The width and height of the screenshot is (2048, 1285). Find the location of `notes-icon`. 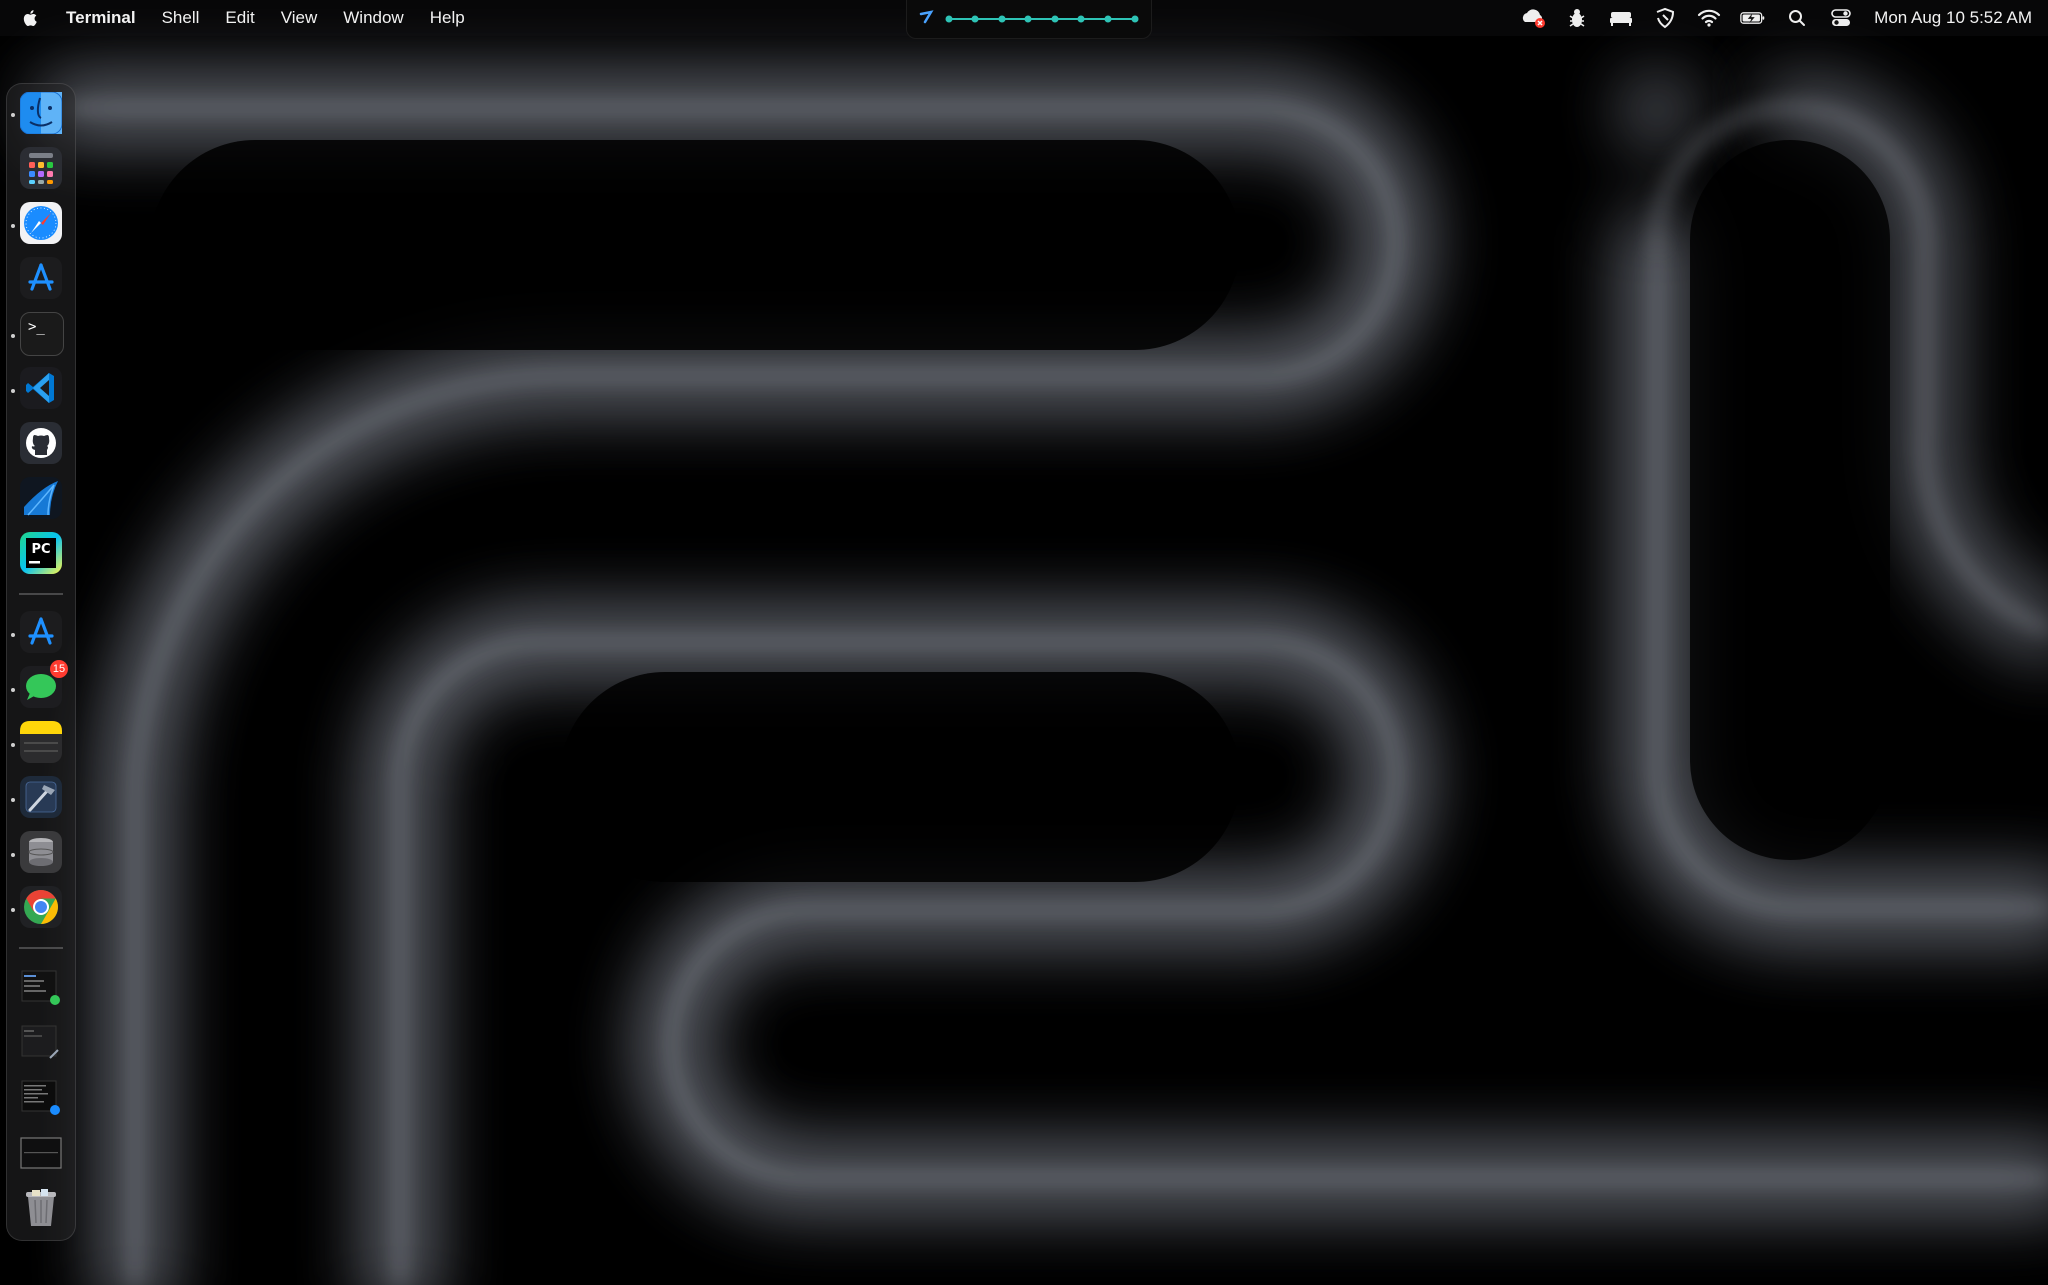

notes-icon is located at coordinates (41, 742).